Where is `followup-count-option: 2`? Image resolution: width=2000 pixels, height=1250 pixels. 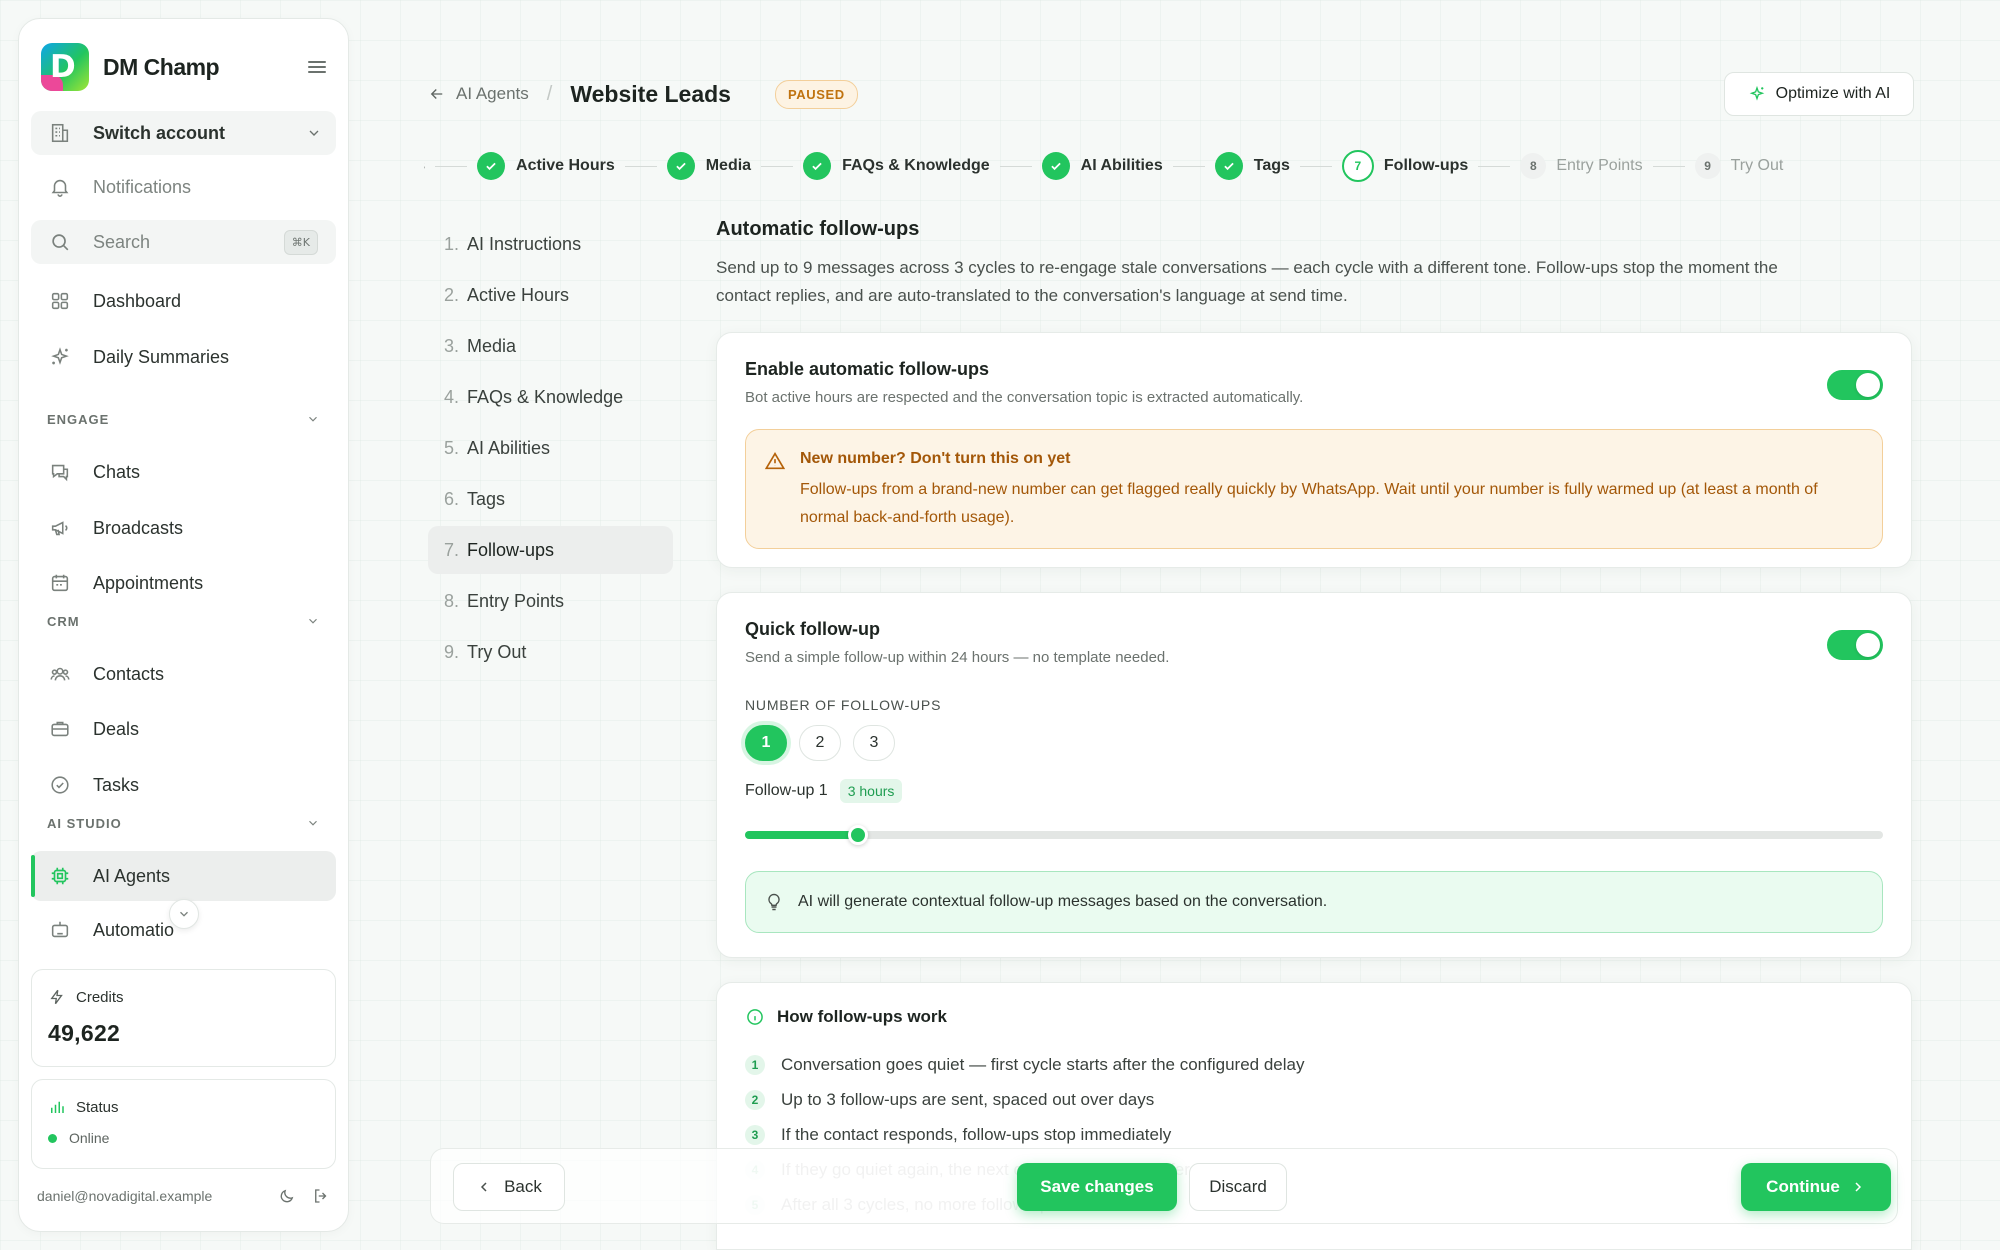
followup-count-option: 2 is located at coordinates (820, 743).